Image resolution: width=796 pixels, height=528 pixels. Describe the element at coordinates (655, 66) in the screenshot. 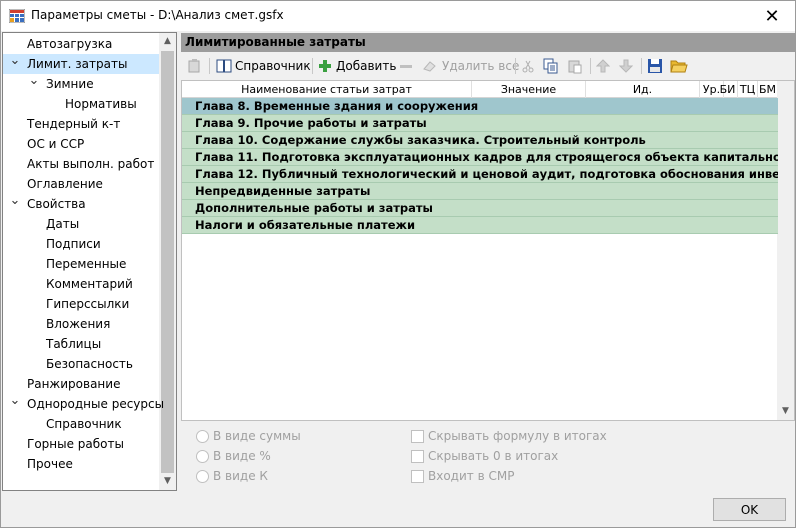

I see `save-icon` at that location.